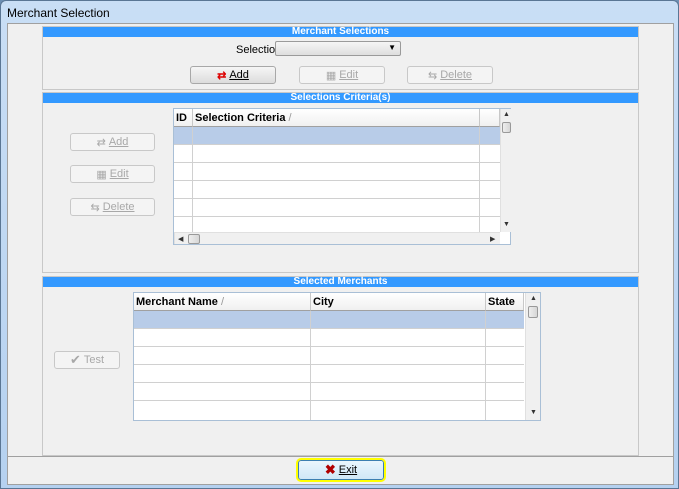  Describe the element at coordinates (337, 238) in the screenshot. I see `horizontal-scrollbar: ◀ ▶` at that location.